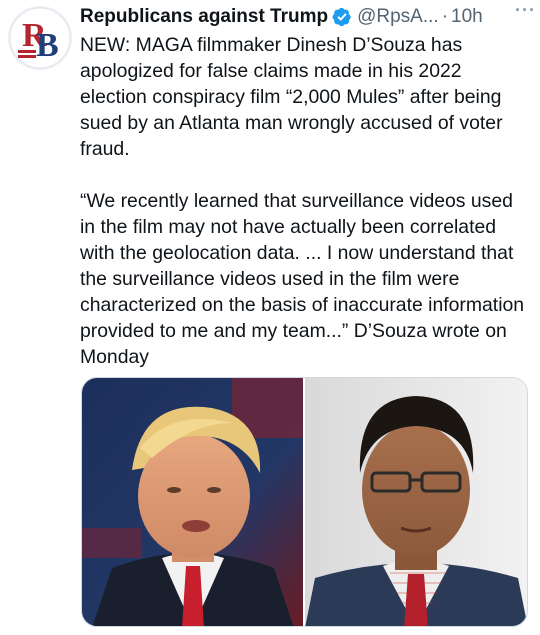  I want to click on verified-badge-icon, so click(342, 17).